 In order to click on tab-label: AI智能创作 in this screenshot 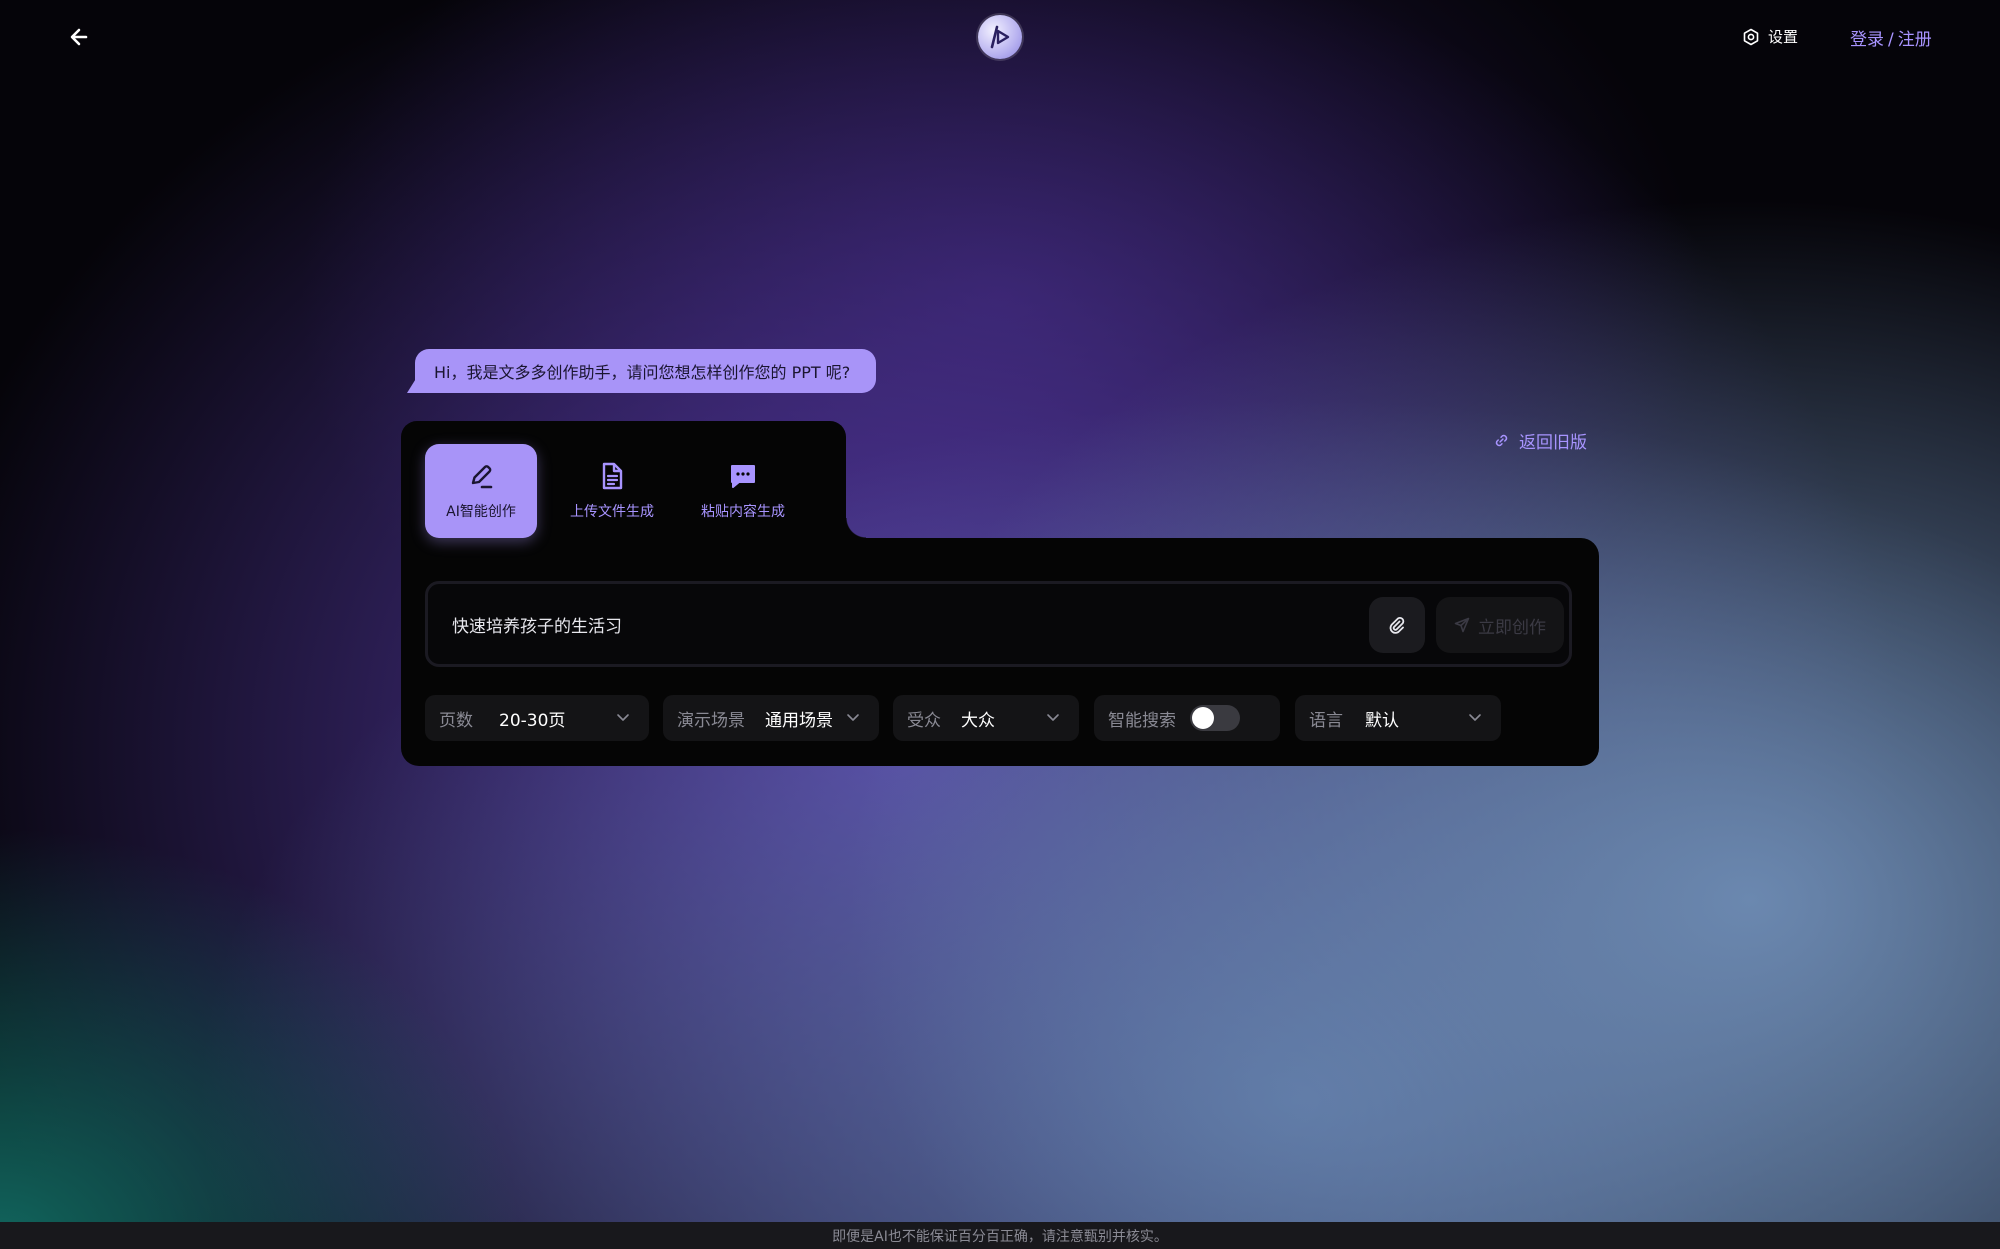, I will do `click(481, 512)`.